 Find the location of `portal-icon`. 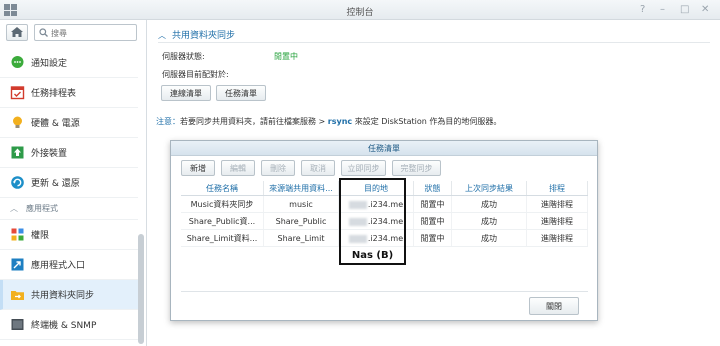

portal-icon is located at coordinates (17, 264).